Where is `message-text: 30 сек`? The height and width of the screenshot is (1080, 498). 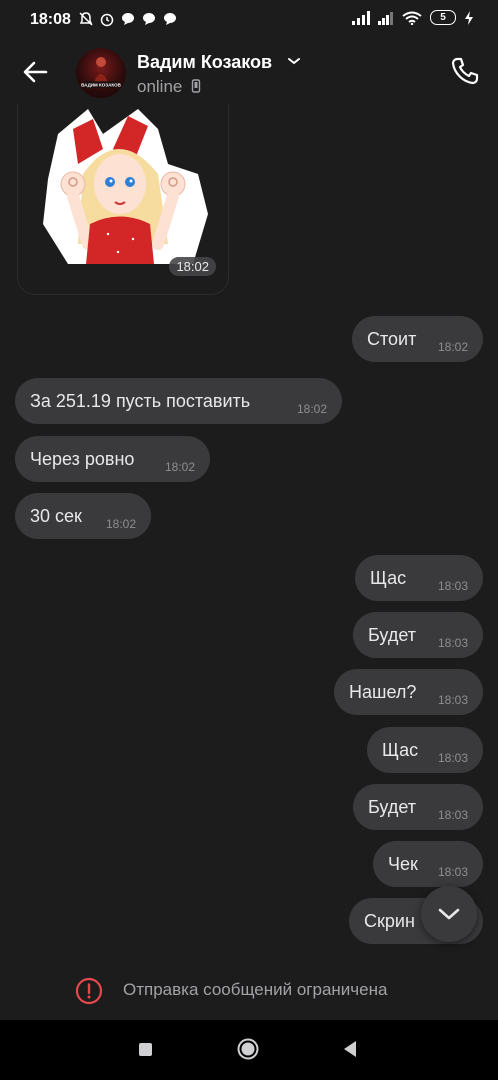
message-text: 30 сек is located at coordinates (56, 516).